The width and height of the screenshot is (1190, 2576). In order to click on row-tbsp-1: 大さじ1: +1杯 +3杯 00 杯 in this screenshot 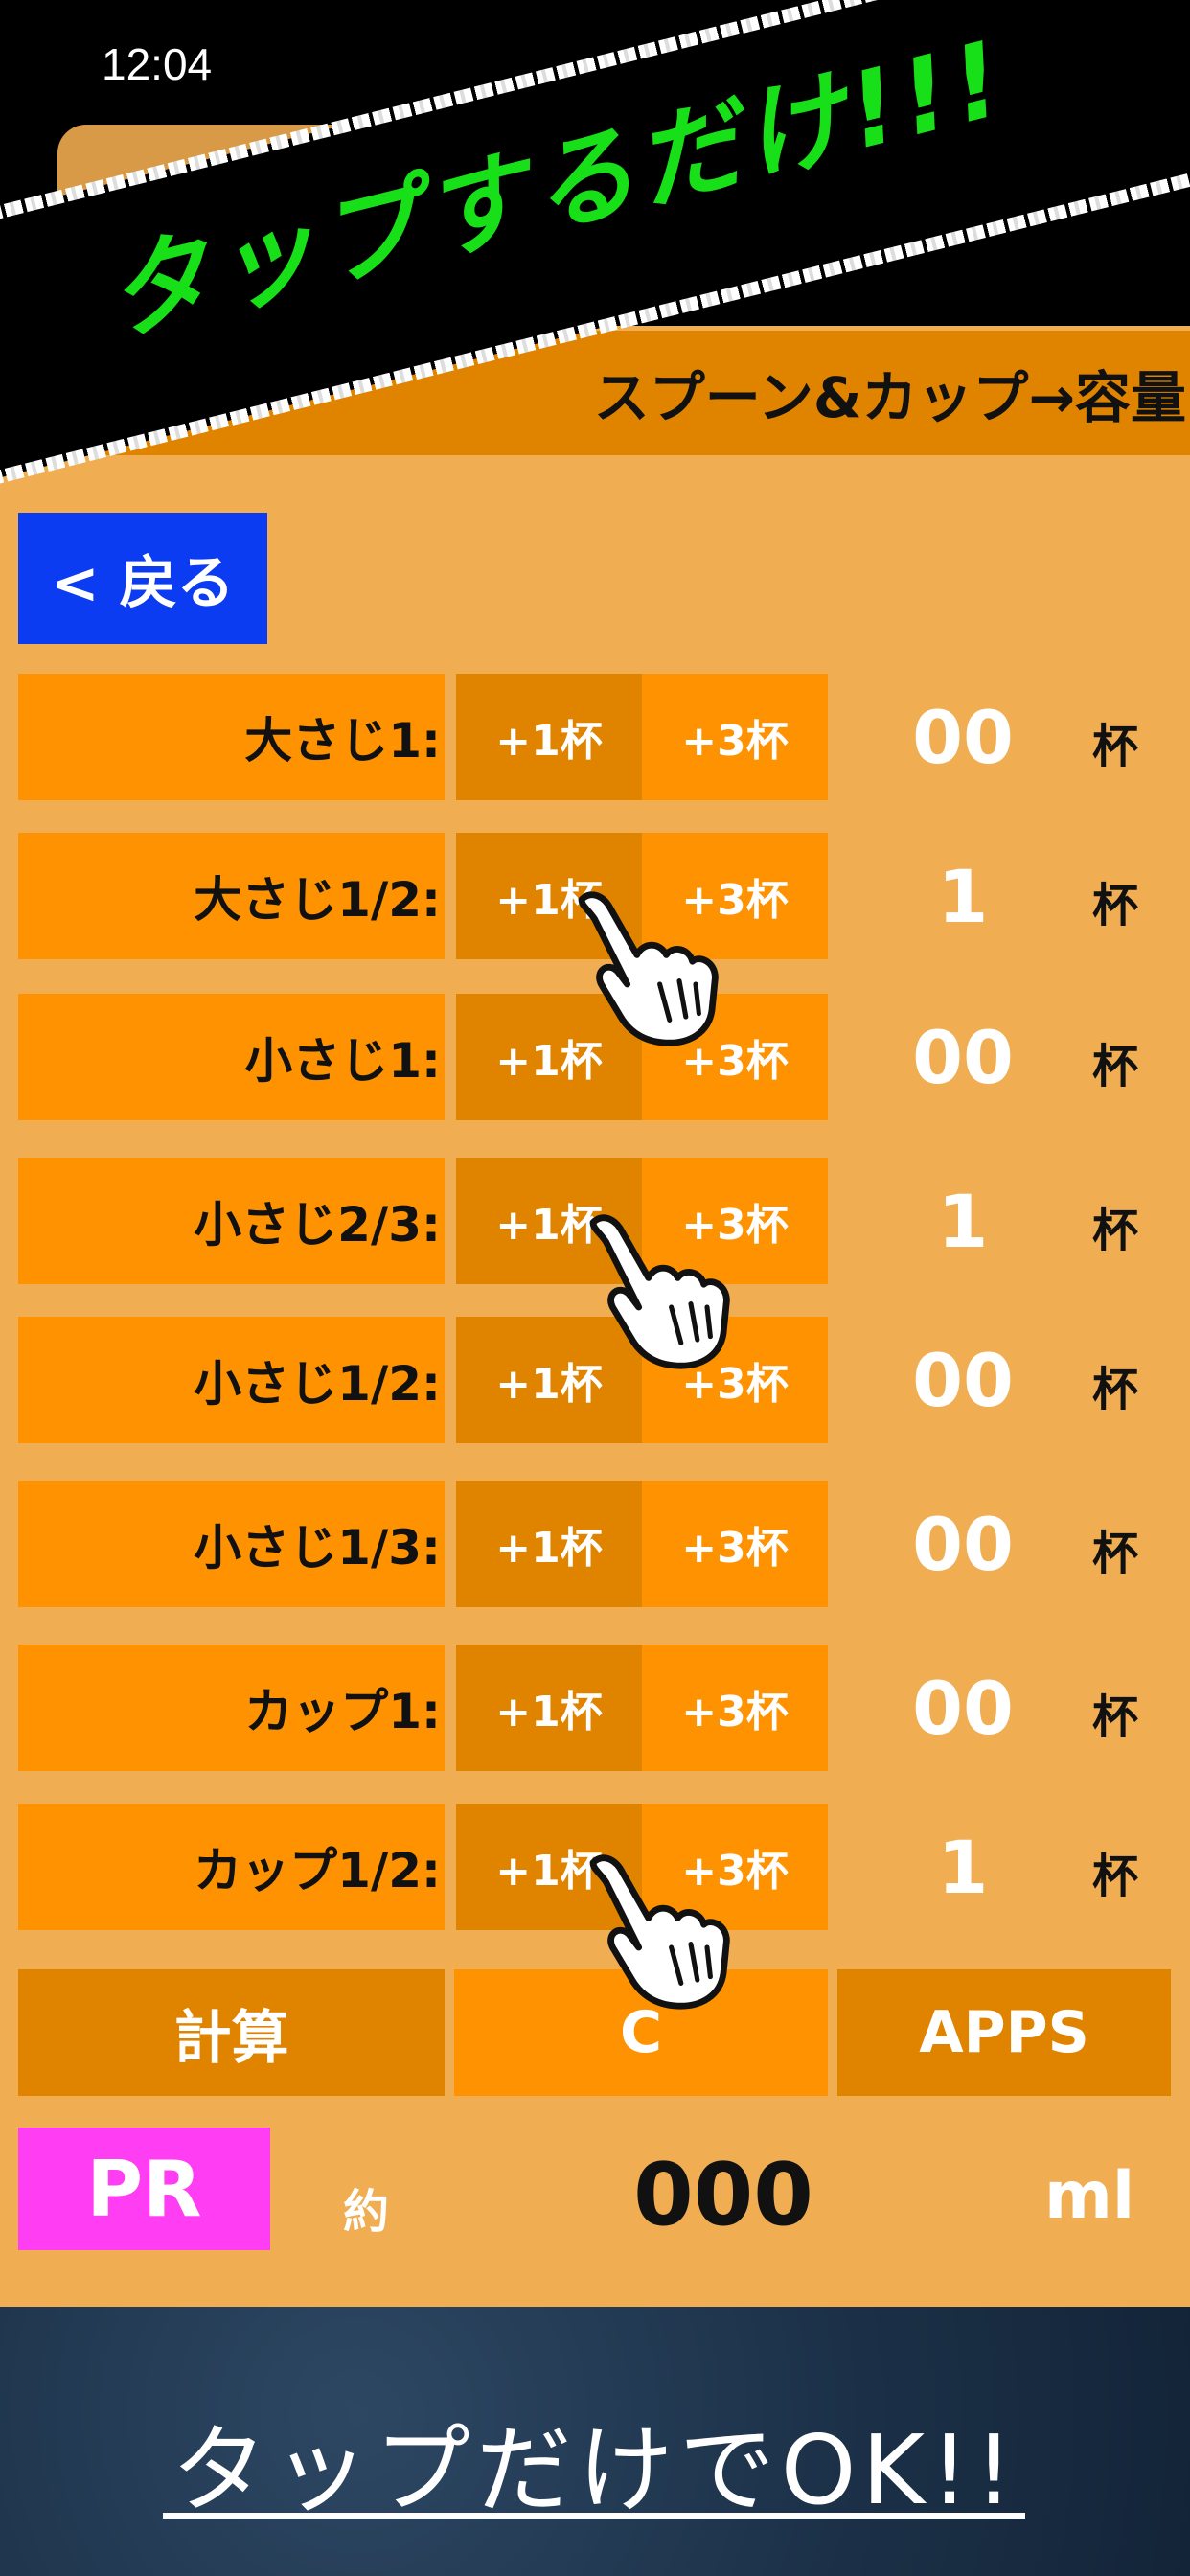, I will do `click(595, 737)`.